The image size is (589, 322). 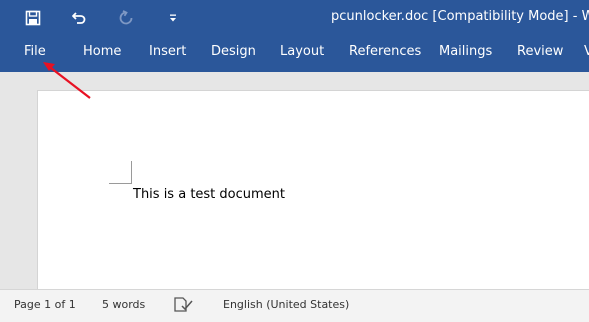 What do you see at coordinates (35, 51) in the screenshot?
I see `tab-file: File` at bounding box center [35, 51].